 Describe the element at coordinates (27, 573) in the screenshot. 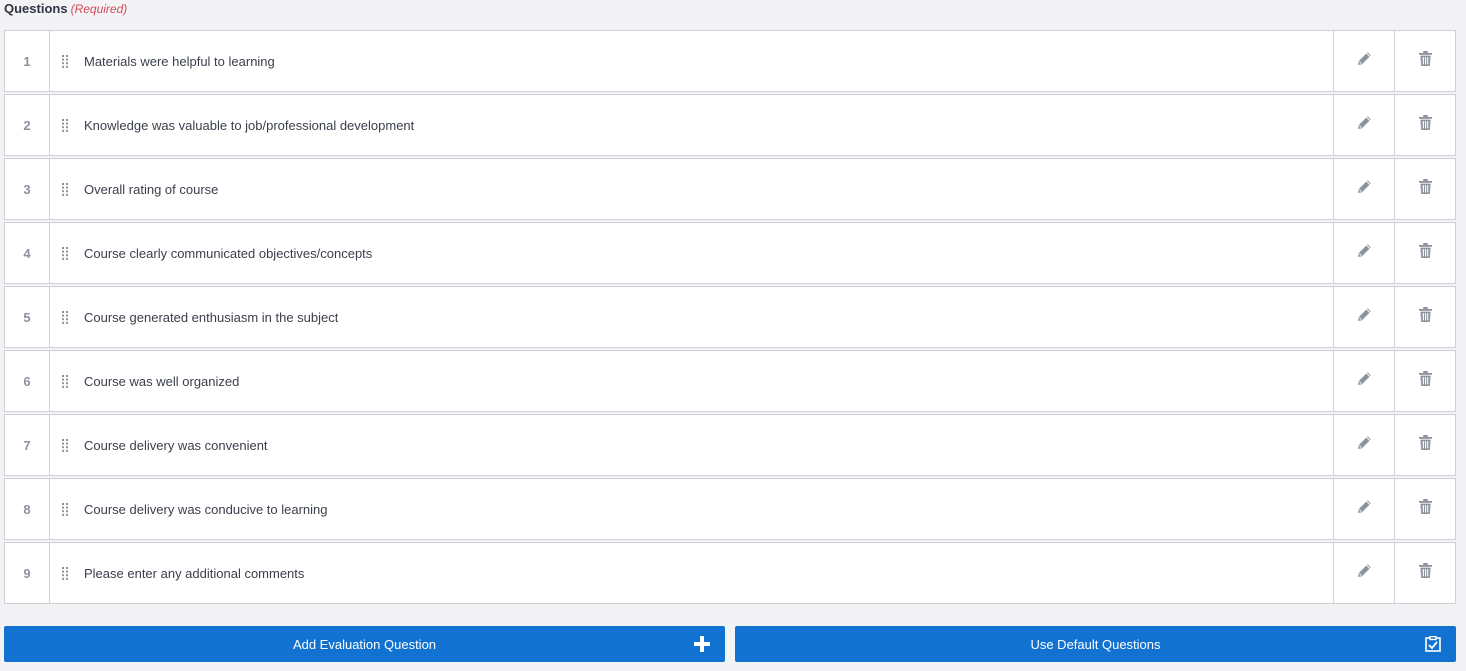

I see `question-number: 9` at that location.